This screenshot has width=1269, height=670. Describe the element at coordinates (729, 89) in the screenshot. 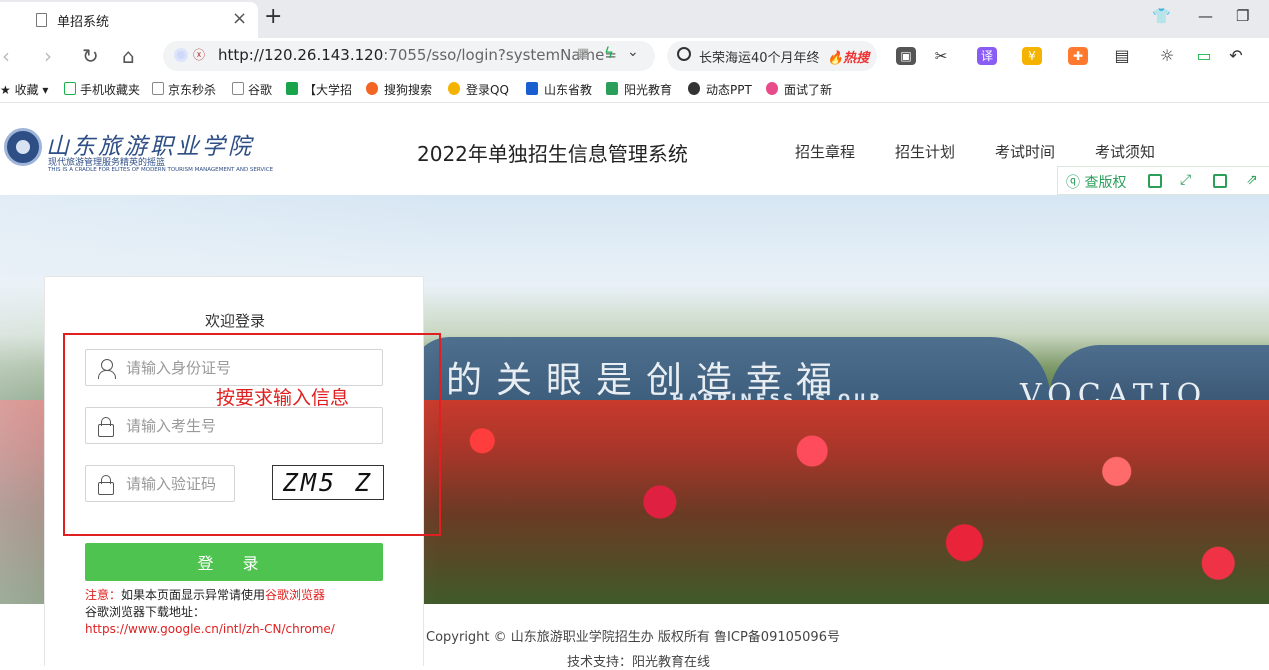

I see `bookmark-item: 动态PPT` at that location.